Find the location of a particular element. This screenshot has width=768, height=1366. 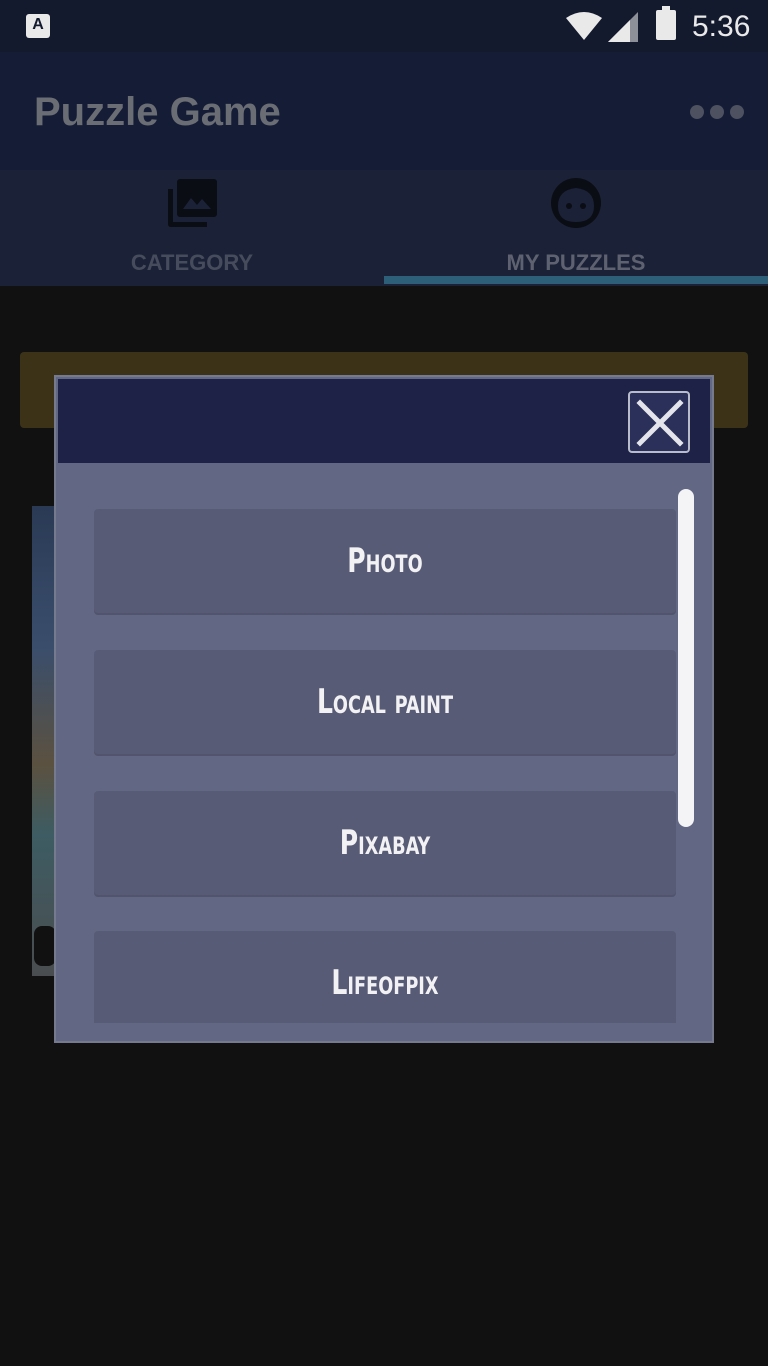

option-label: Photo is located at coordinates (385, 561).